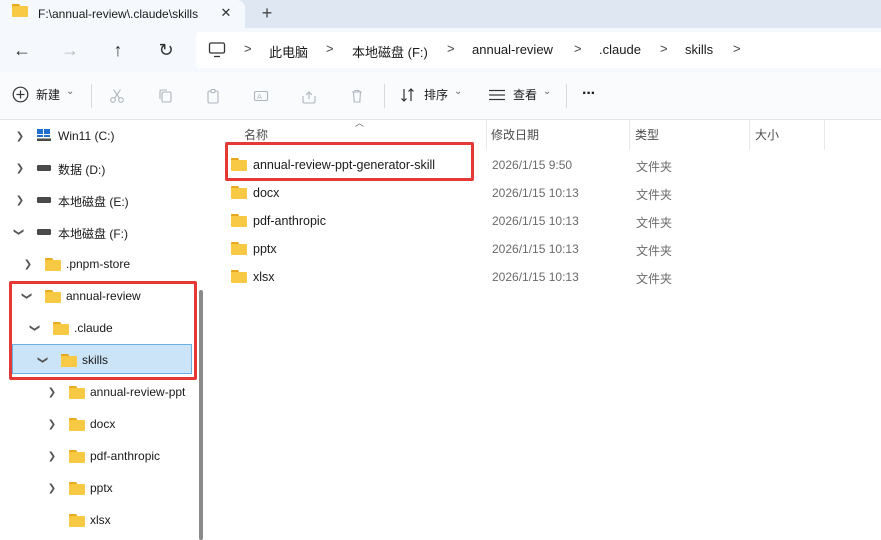  I want to click on breadcrumb-claude: .claude, so click(620, 49).